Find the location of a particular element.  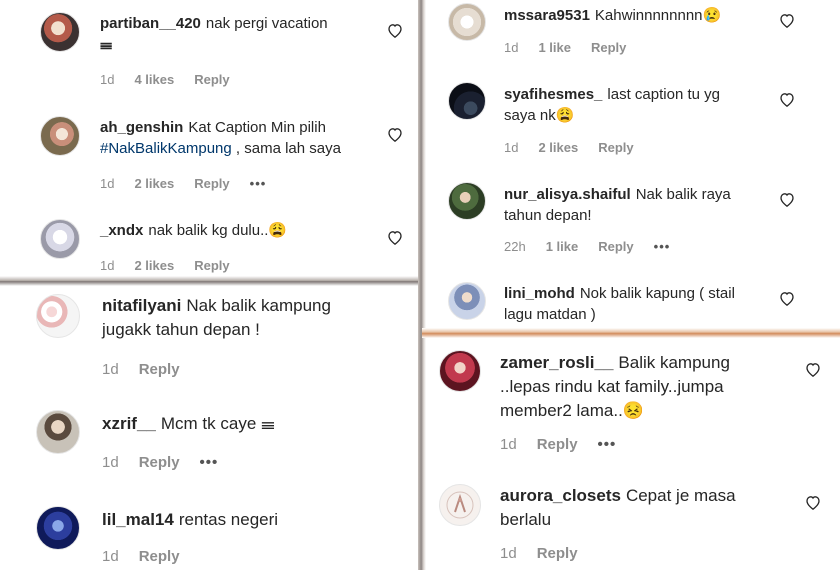

comment-username: zamer_rosli__ is located at coordinates (556, 362).